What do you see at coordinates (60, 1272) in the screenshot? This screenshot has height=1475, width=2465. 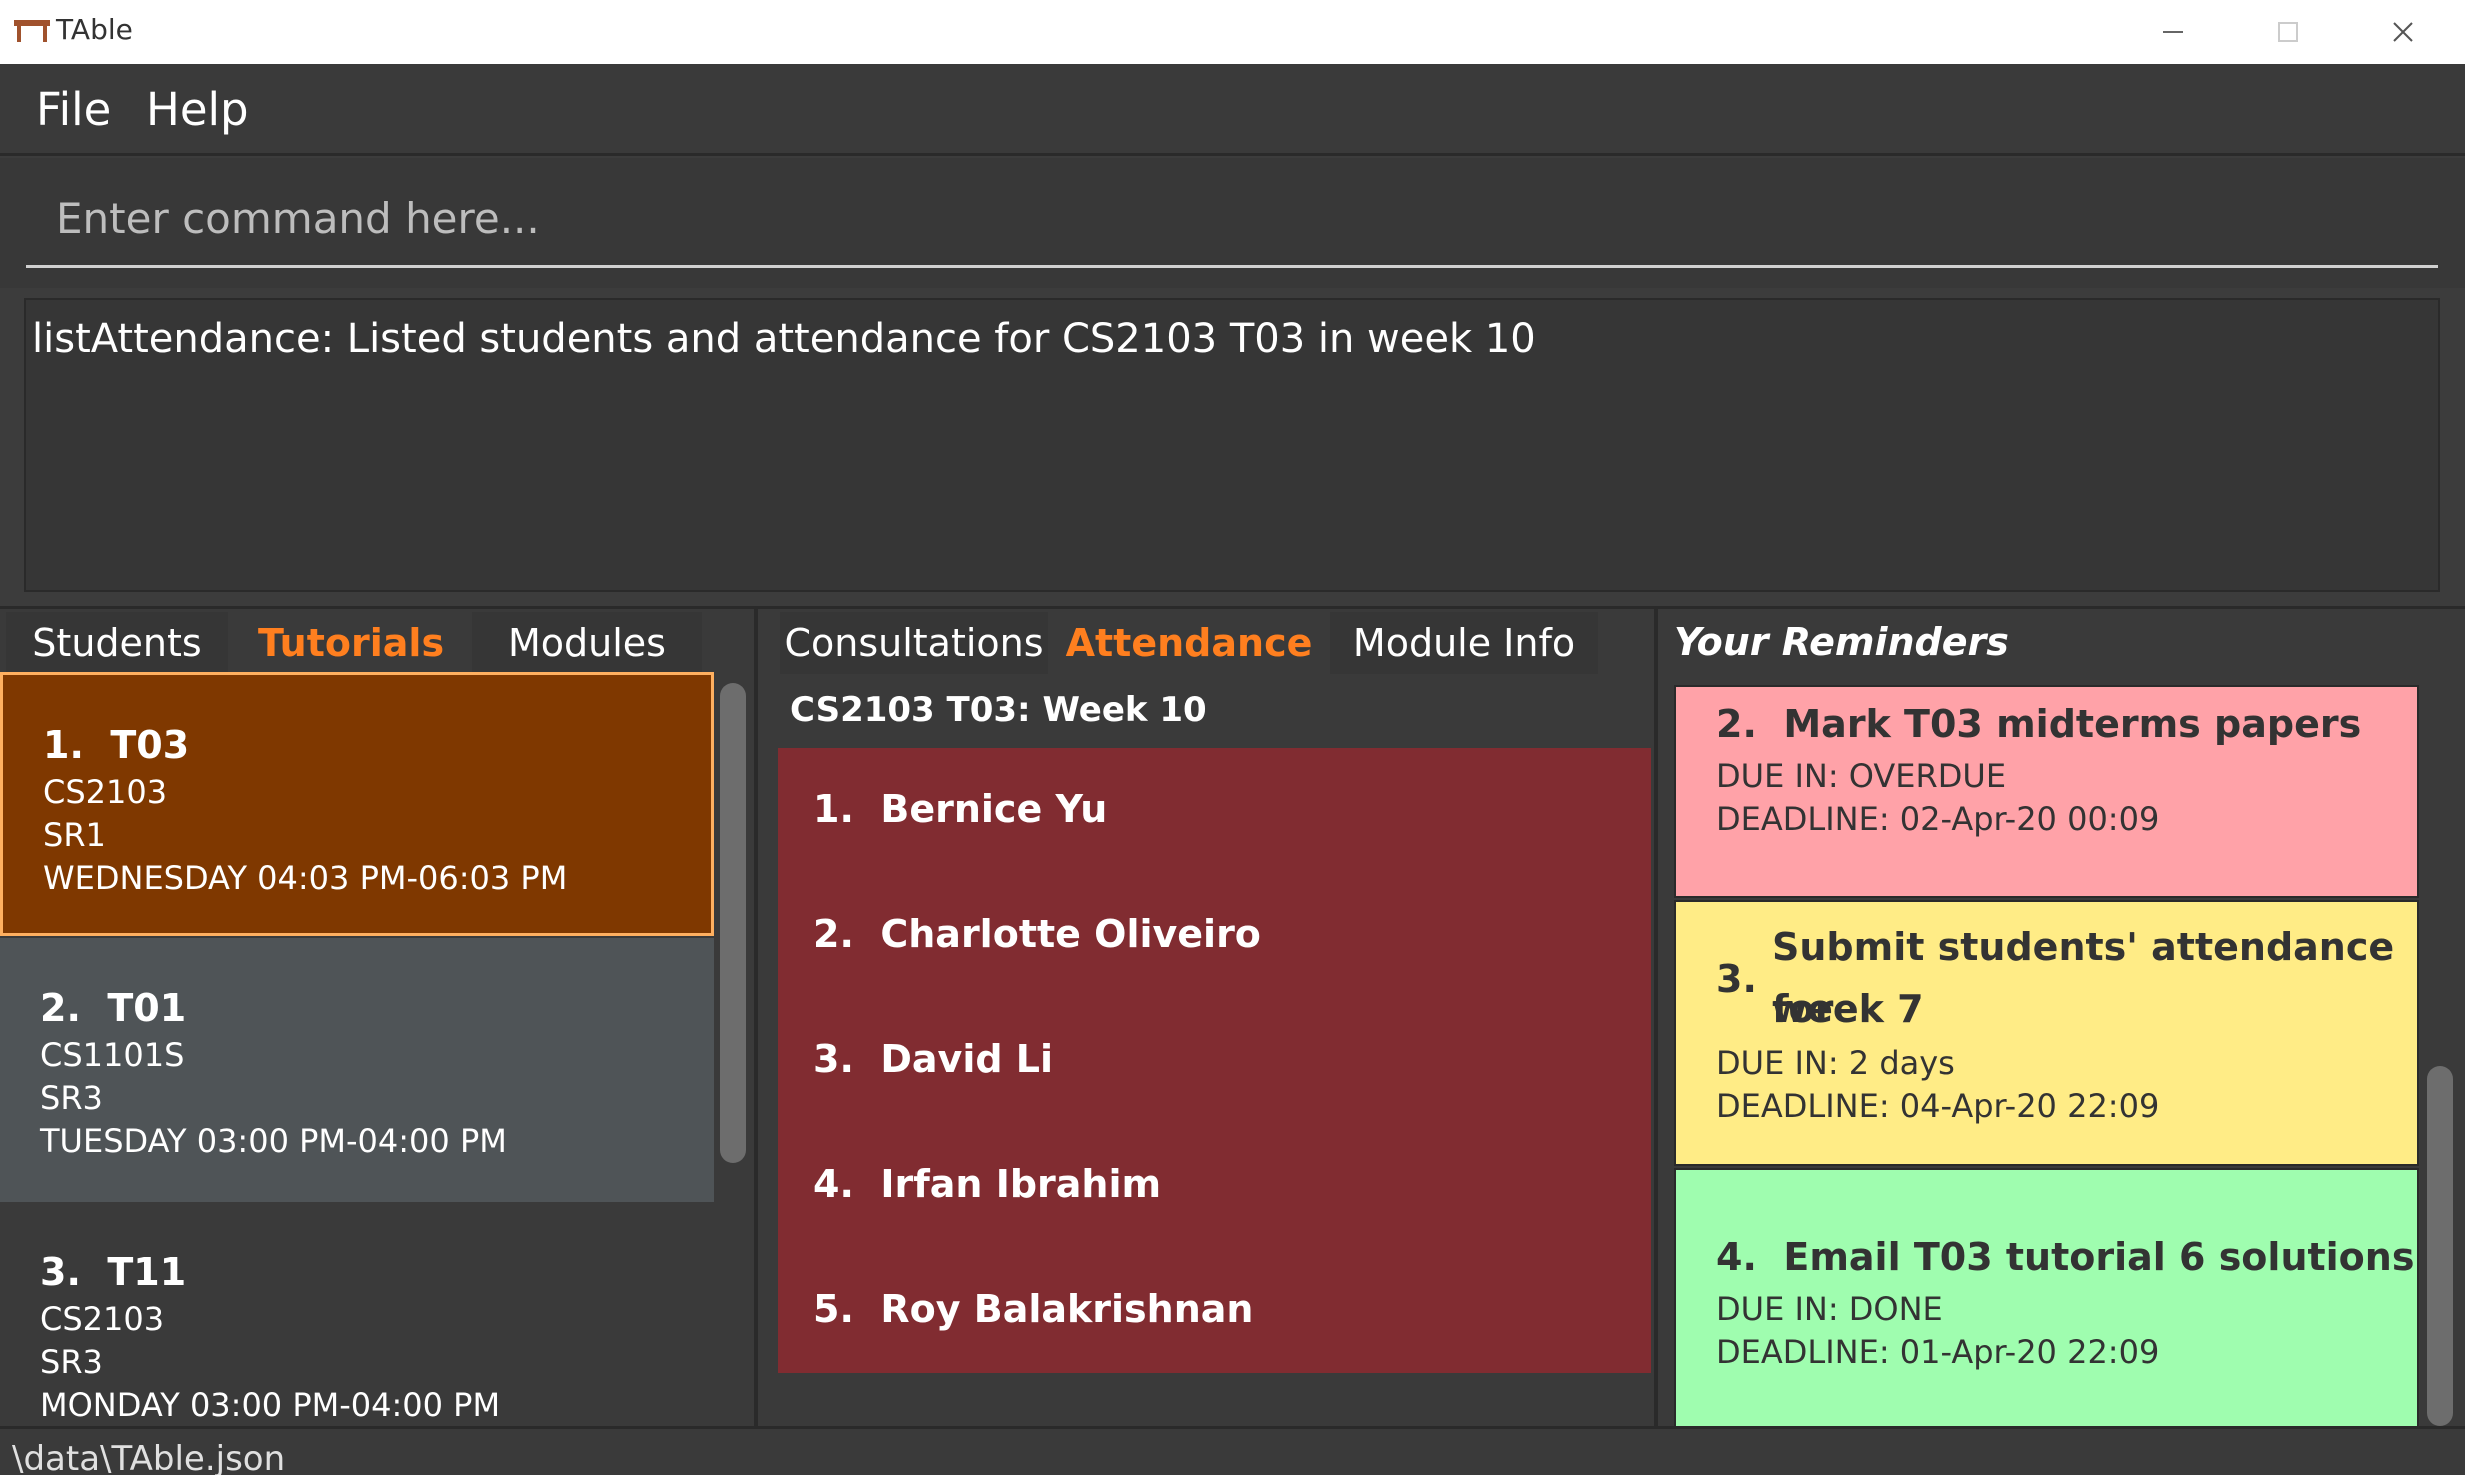 I see `tutorial-index: 3.` at bounding box center [60, 1272].